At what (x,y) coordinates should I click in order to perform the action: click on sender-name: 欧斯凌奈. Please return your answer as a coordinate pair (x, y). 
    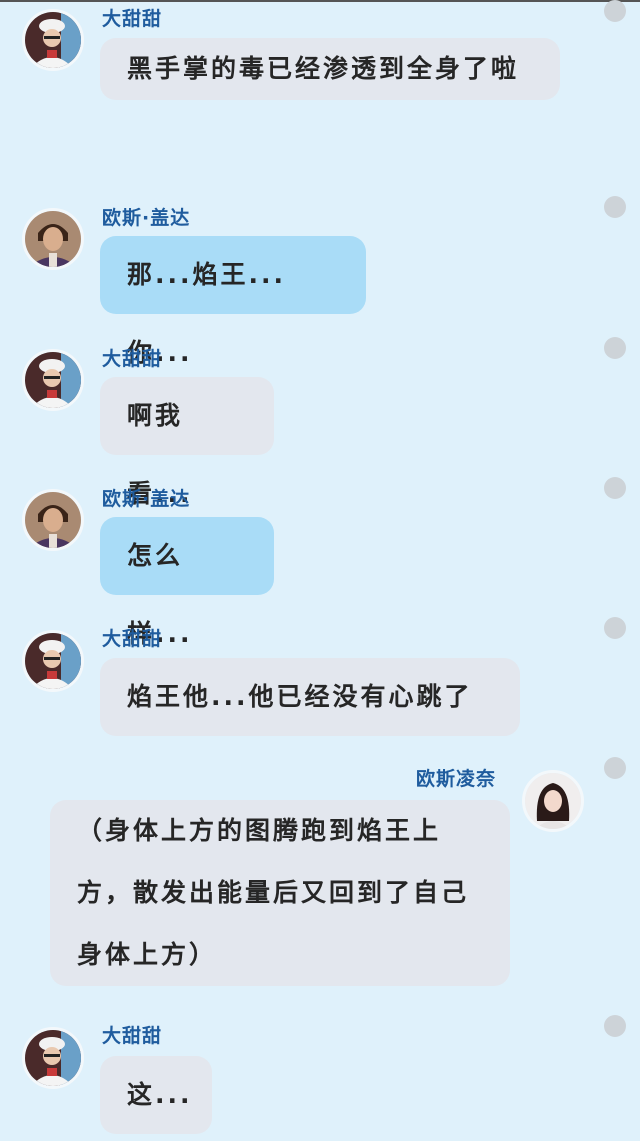
    Looking at the image, I should click on (456, 779).